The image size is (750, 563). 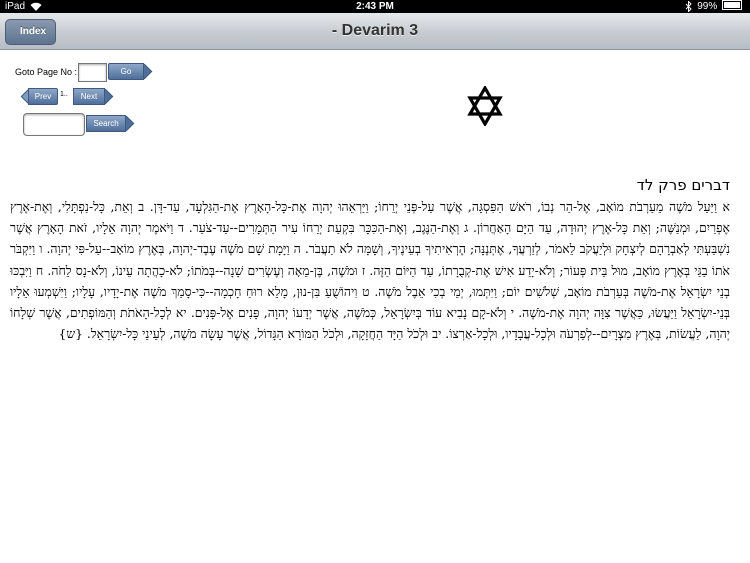 What do you see at coordinates (683, 185) in the screenshot?
I see `chapter-heading: דברים פרק לד` at bounding box center [683, 185].